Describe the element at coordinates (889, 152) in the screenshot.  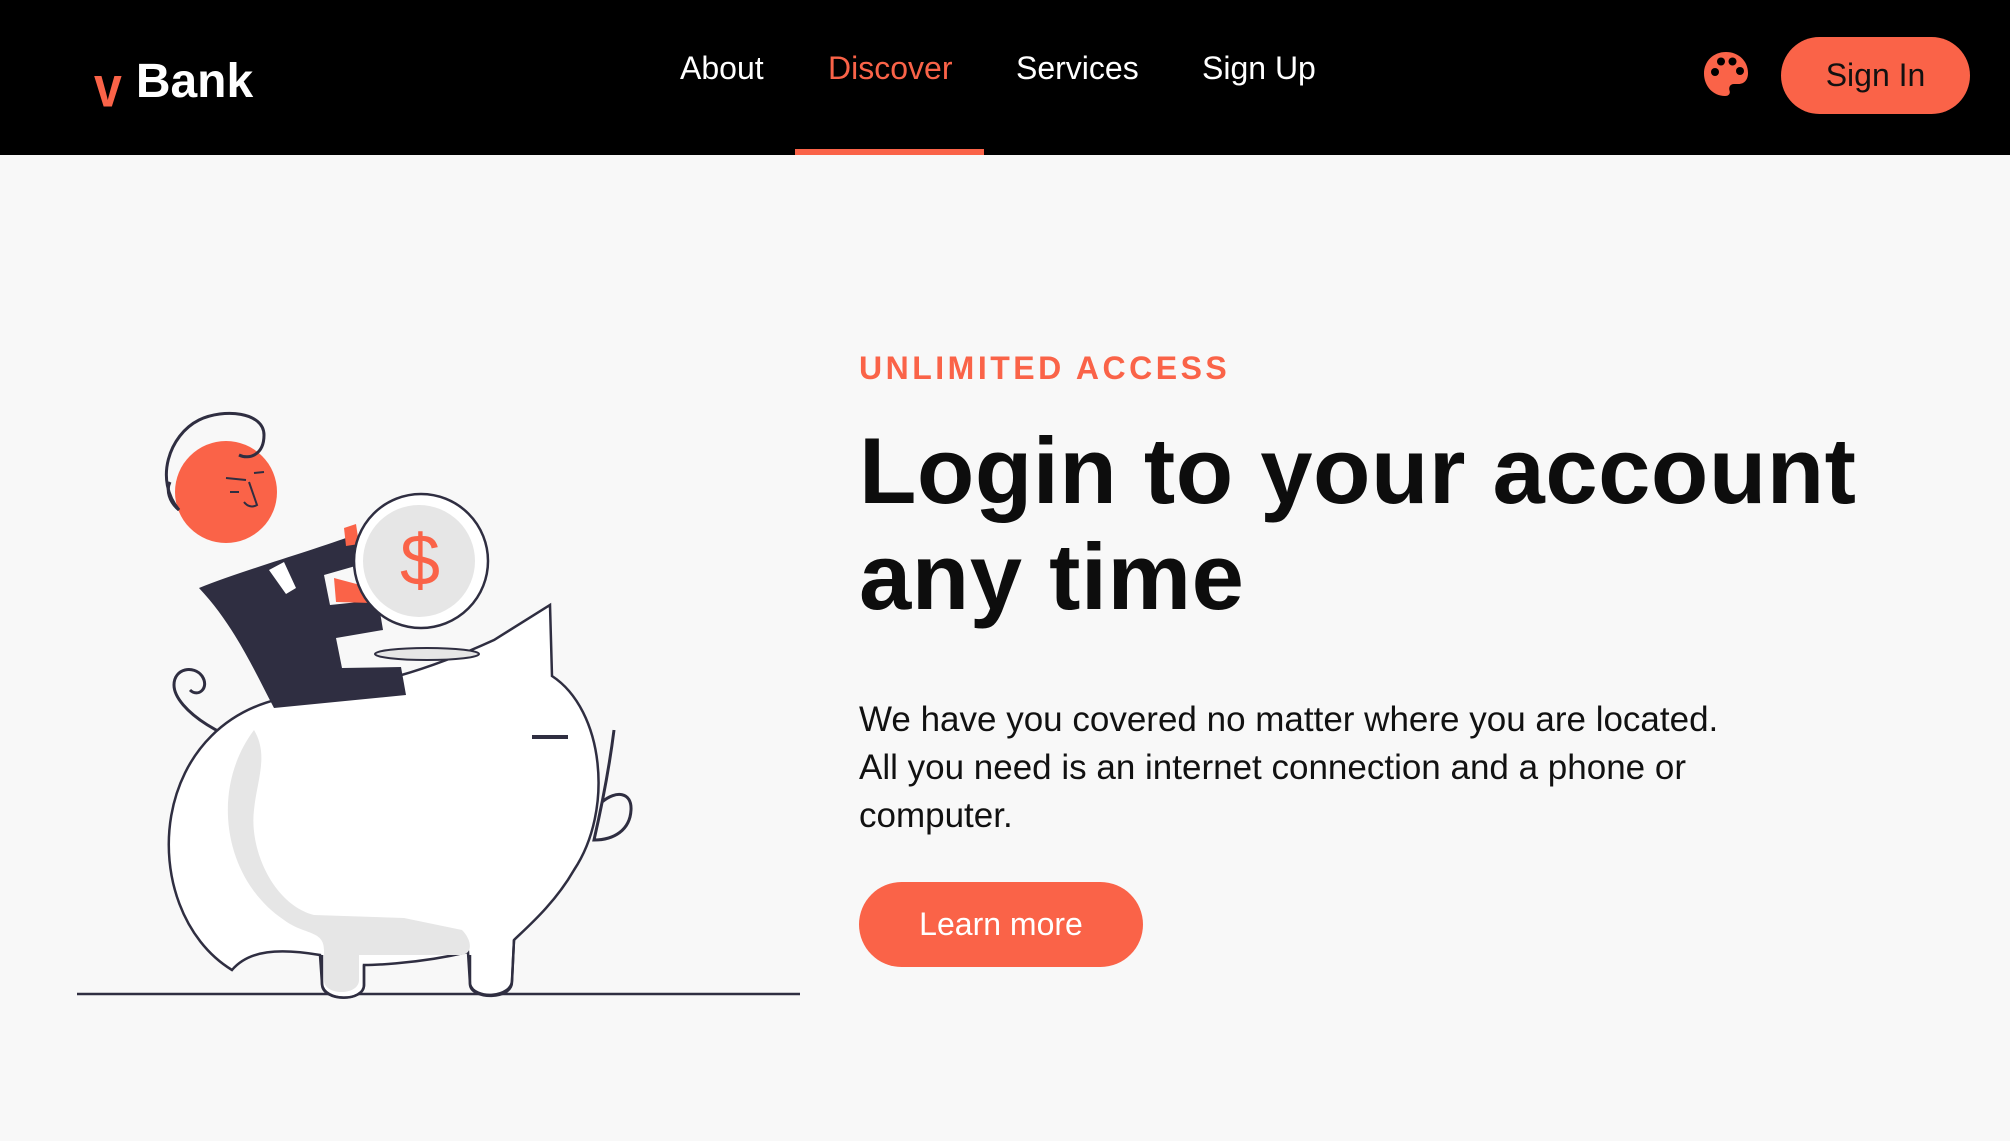
I see `active-nav-indicator` at that location.